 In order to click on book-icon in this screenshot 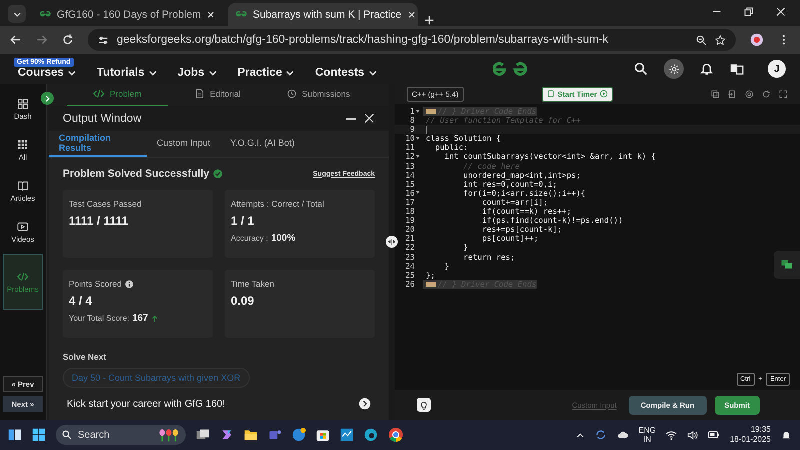, I will do `click(23, 186)`.